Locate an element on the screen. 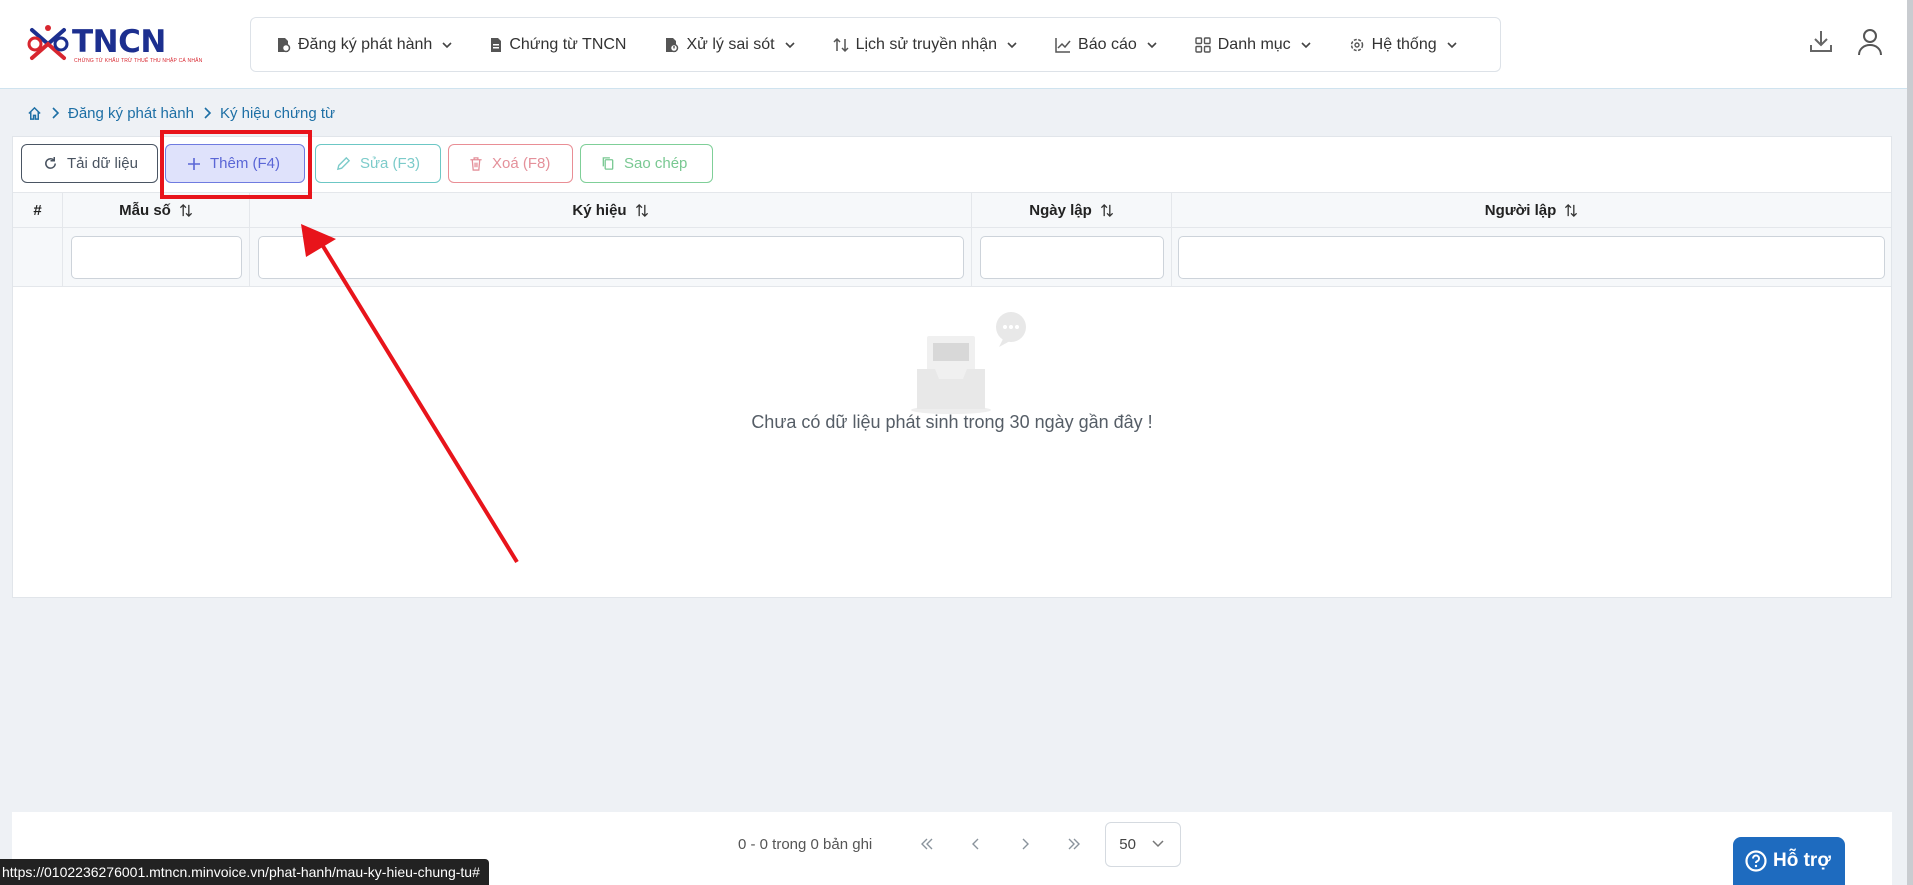  next-page-button is located at coordinates (1024, 844).